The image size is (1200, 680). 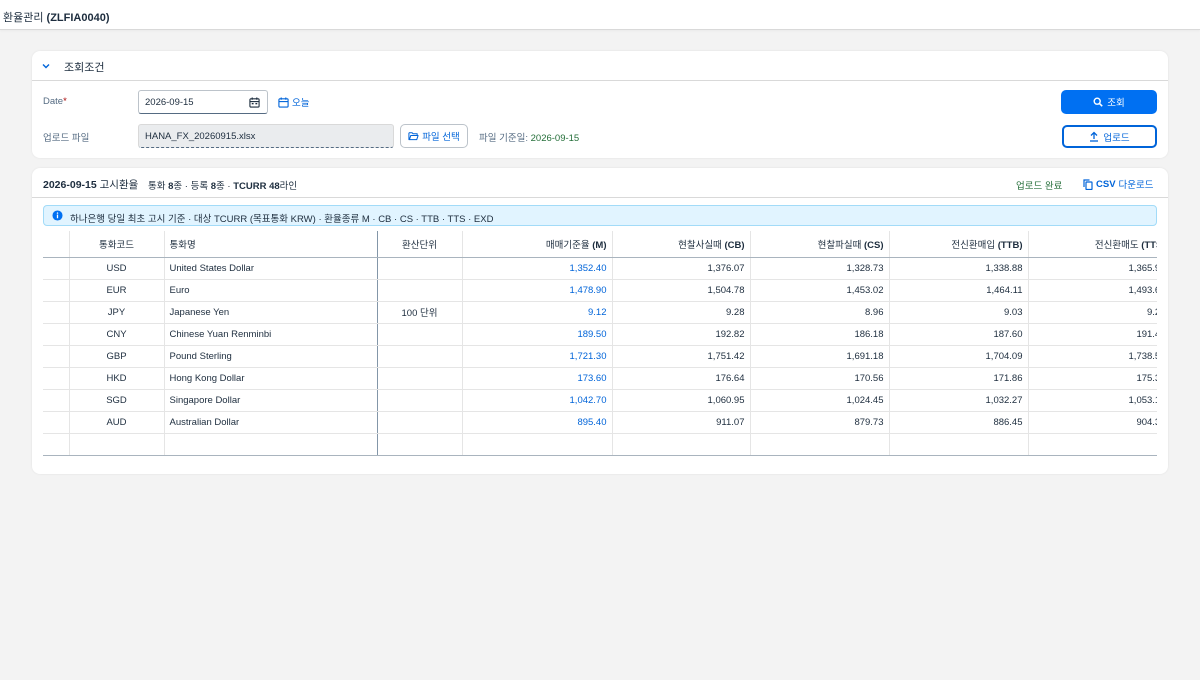 I want to click on cell-code: CNY, so click(x=117, y=334).